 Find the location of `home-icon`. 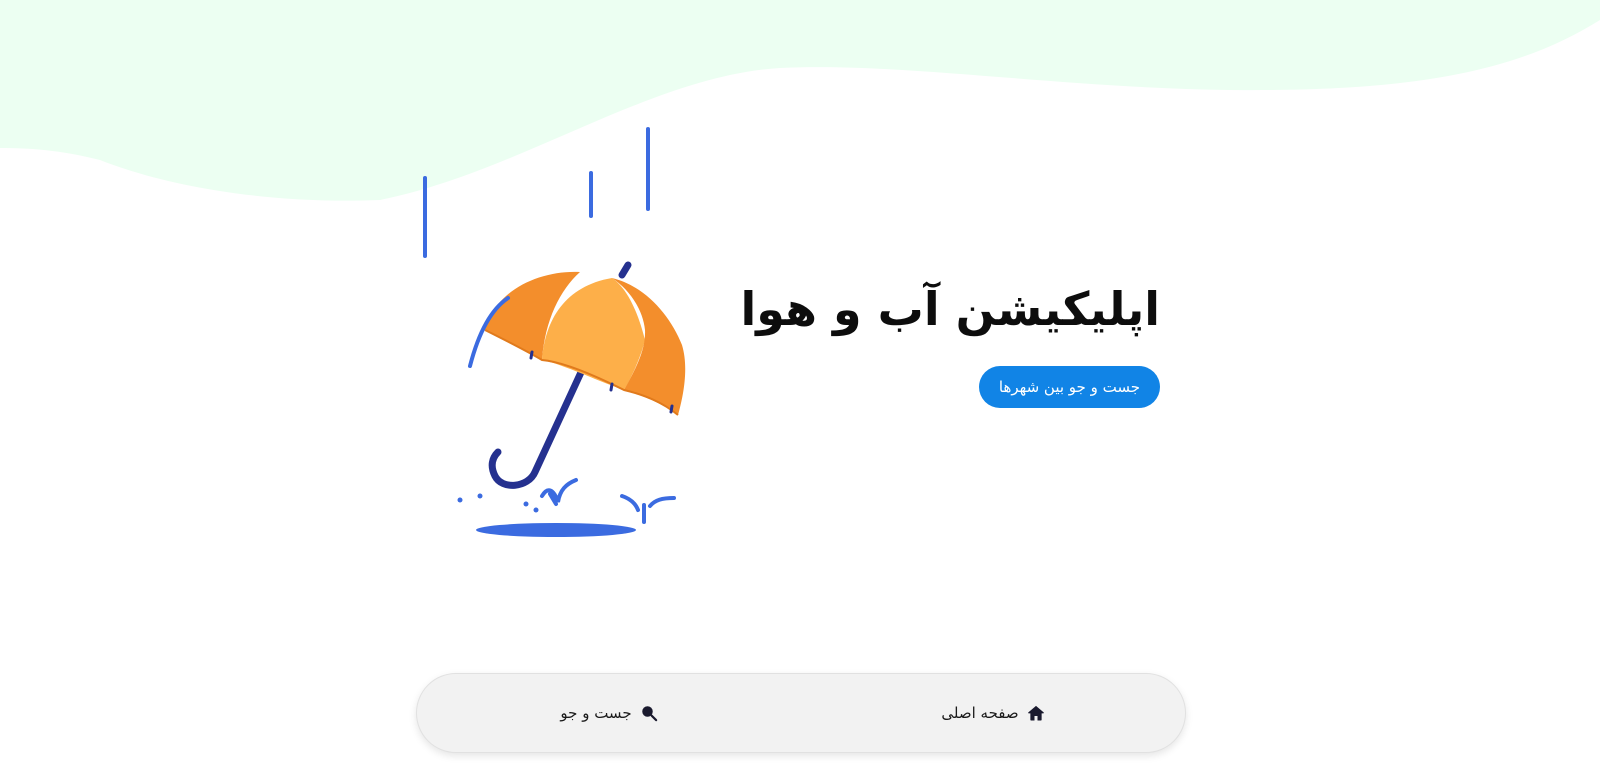

home-icon is located at coordinates (1035, 713).